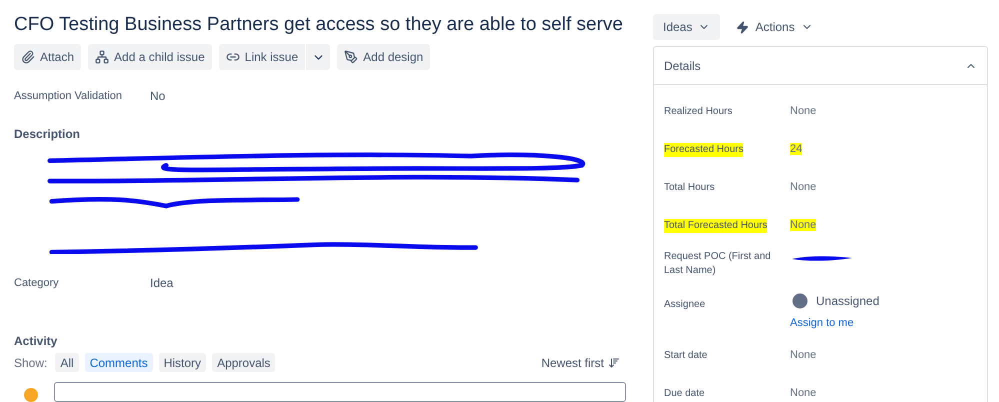  What do you see at coordinates (244, 362) in the screenshot?
I see `filter-tab: Approvals` at bounding box center [244, 362].